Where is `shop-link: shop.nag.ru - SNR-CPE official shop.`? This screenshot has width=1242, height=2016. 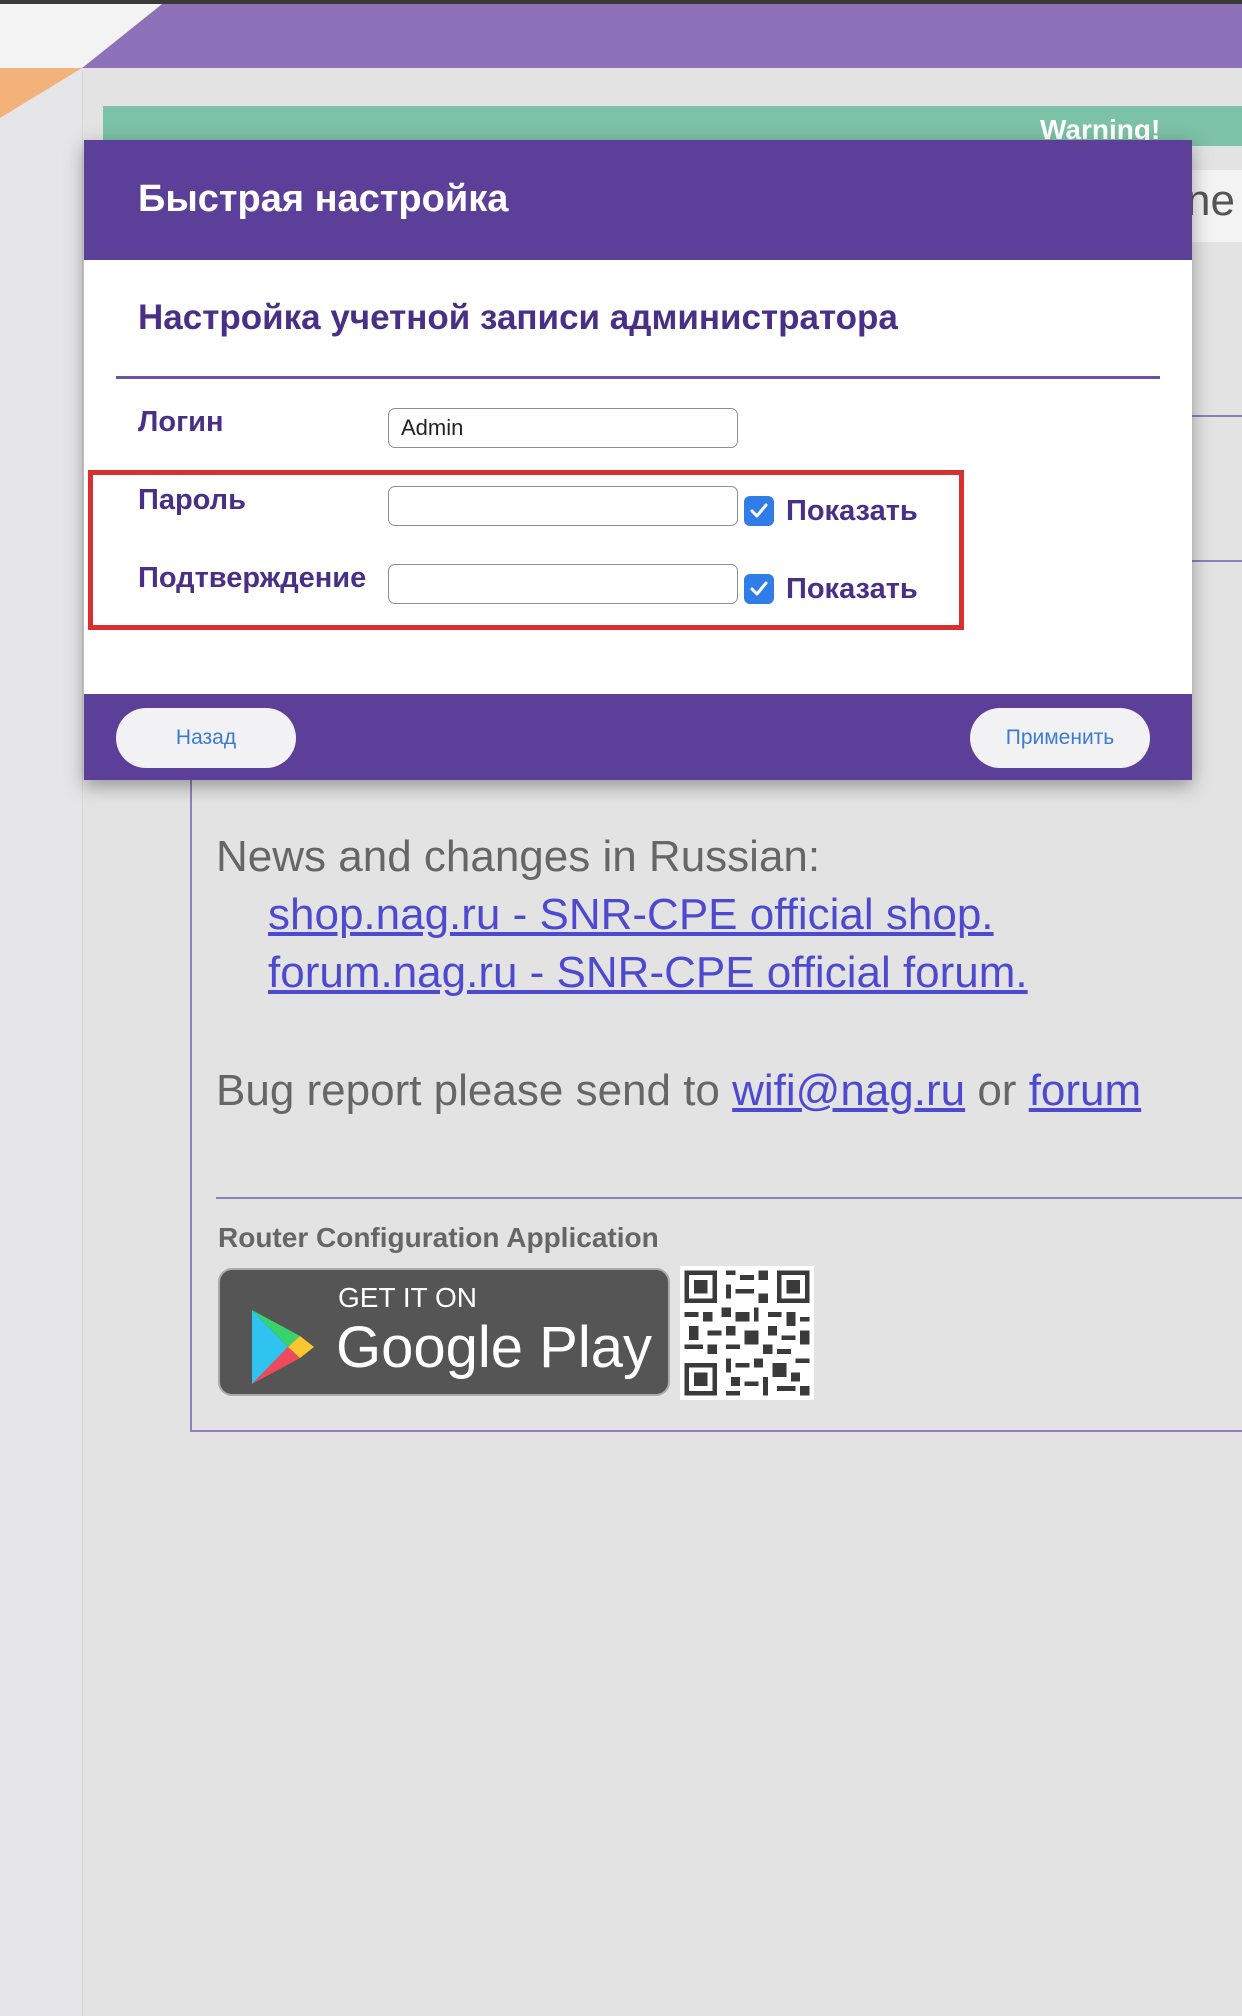
shop-link: shop.nag.ru - SNR-CPE official shop. is located at coordinates (631, 915).